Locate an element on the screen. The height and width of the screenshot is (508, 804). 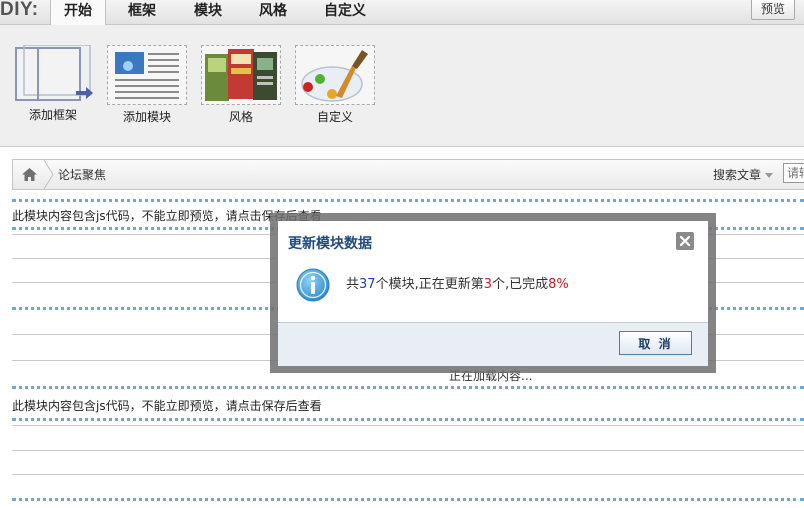
percent-complete: 8% is located at coordinates (558, 284).